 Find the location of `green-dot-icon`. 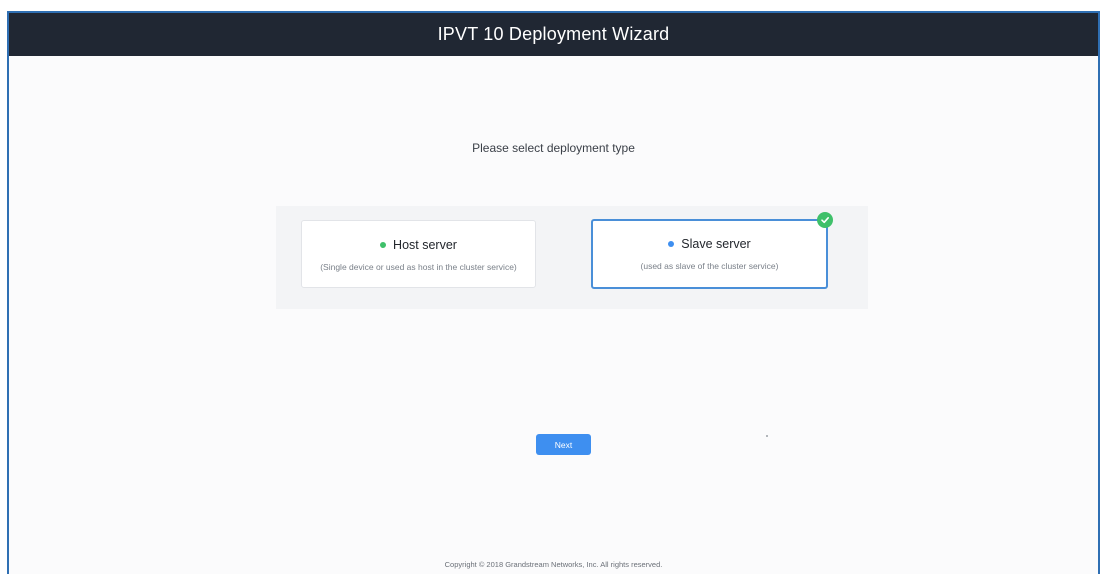

green-dot-icon is located at coordinates (383, 245).